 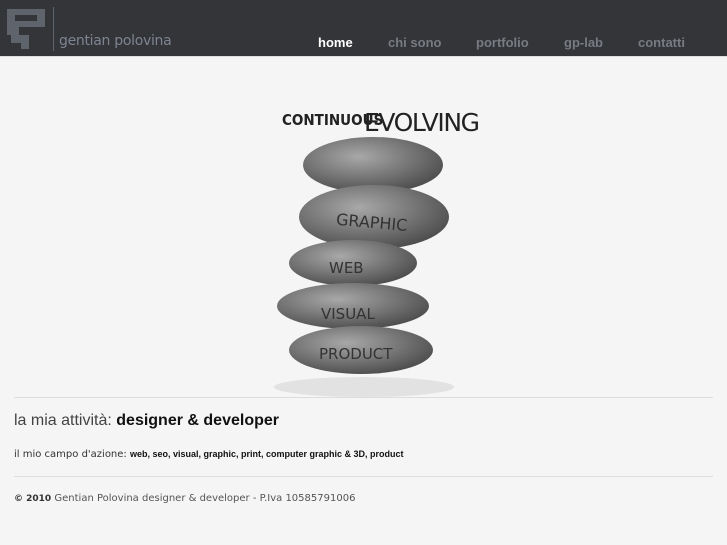 I want to click on copyright: © 2010, so click(x=33, y=499).